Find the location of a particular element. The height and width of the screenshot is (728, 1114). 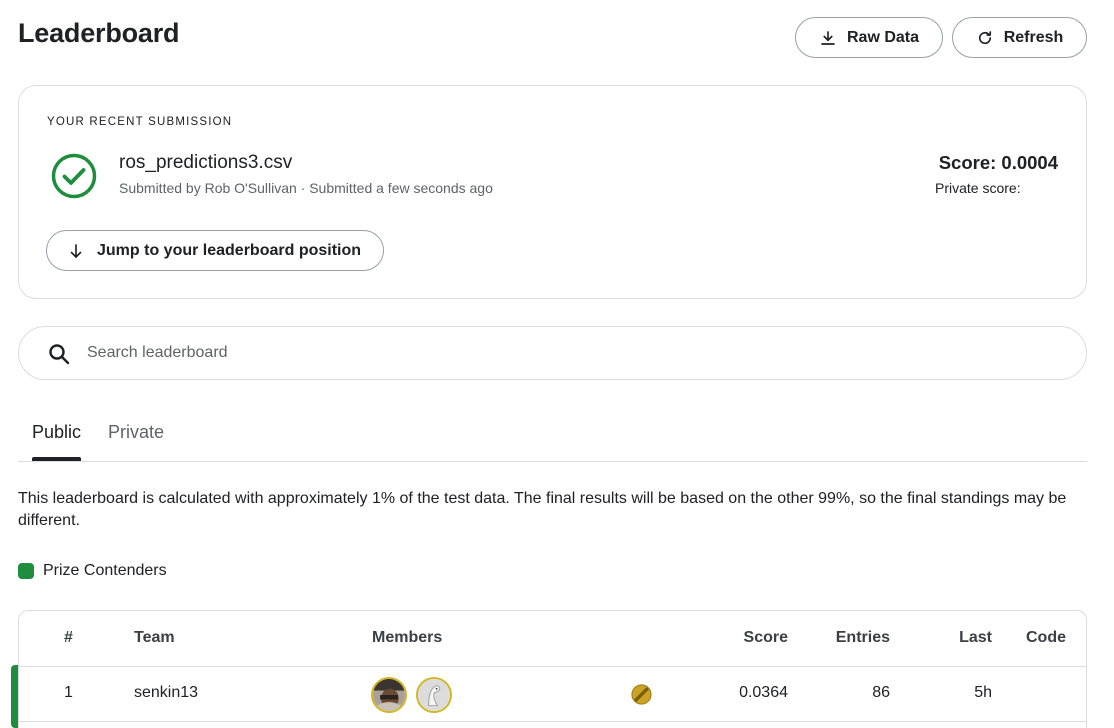

column-header-rank: # is located at coordinates (68, 637).